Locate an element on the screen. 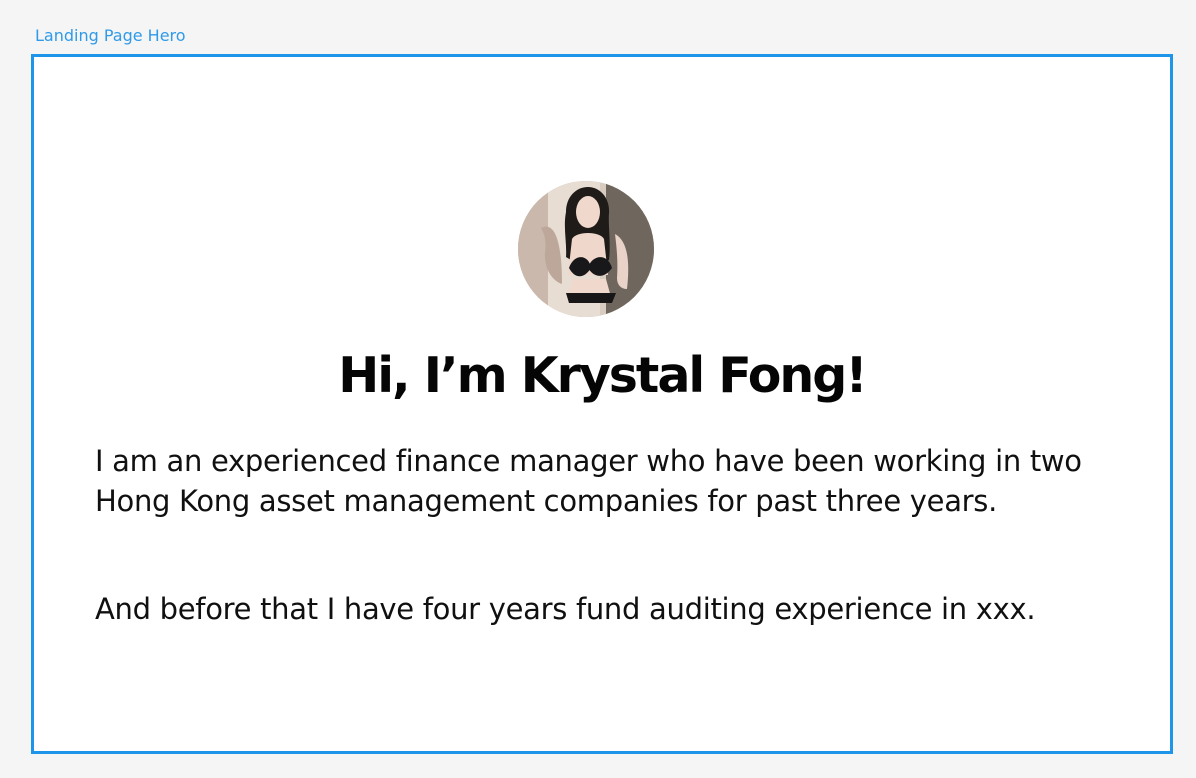 The width and height of the screenshot is (1196, 778). frame-label: Landing Page Hero is located at coordinates (110, 36).